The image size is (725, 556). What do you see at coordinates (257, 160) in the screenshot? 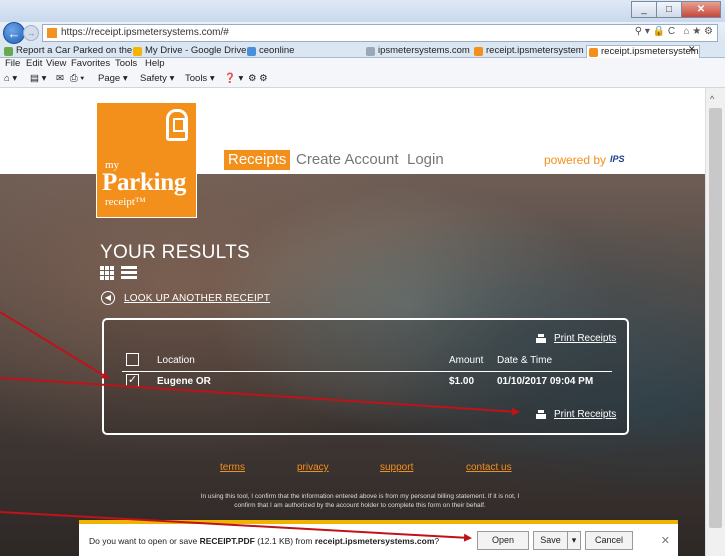
I see `nav-receipts: Receipts` at bounding box center [257, 160].